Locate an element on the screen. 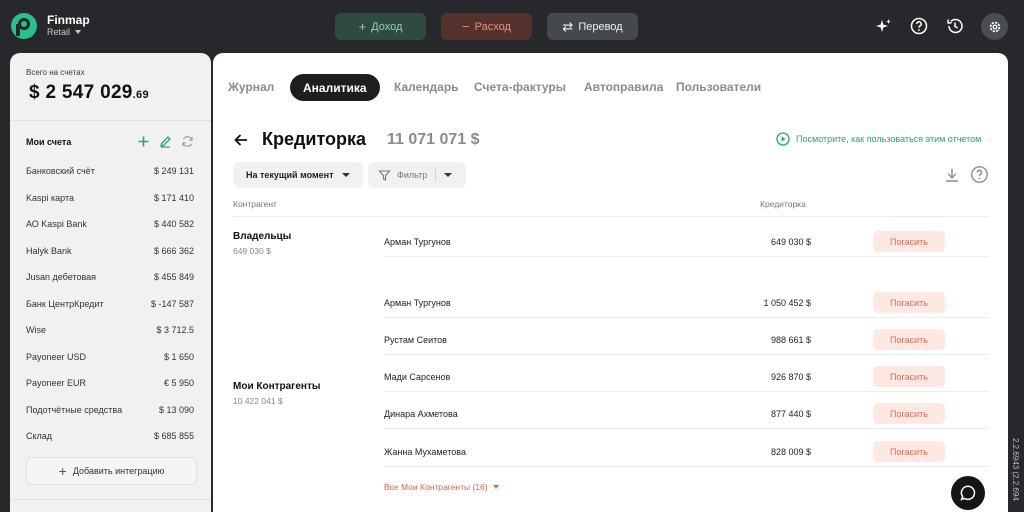 The image size is (1024, 512). accounts-title: Мои счета is located at coordinates (49, 142).